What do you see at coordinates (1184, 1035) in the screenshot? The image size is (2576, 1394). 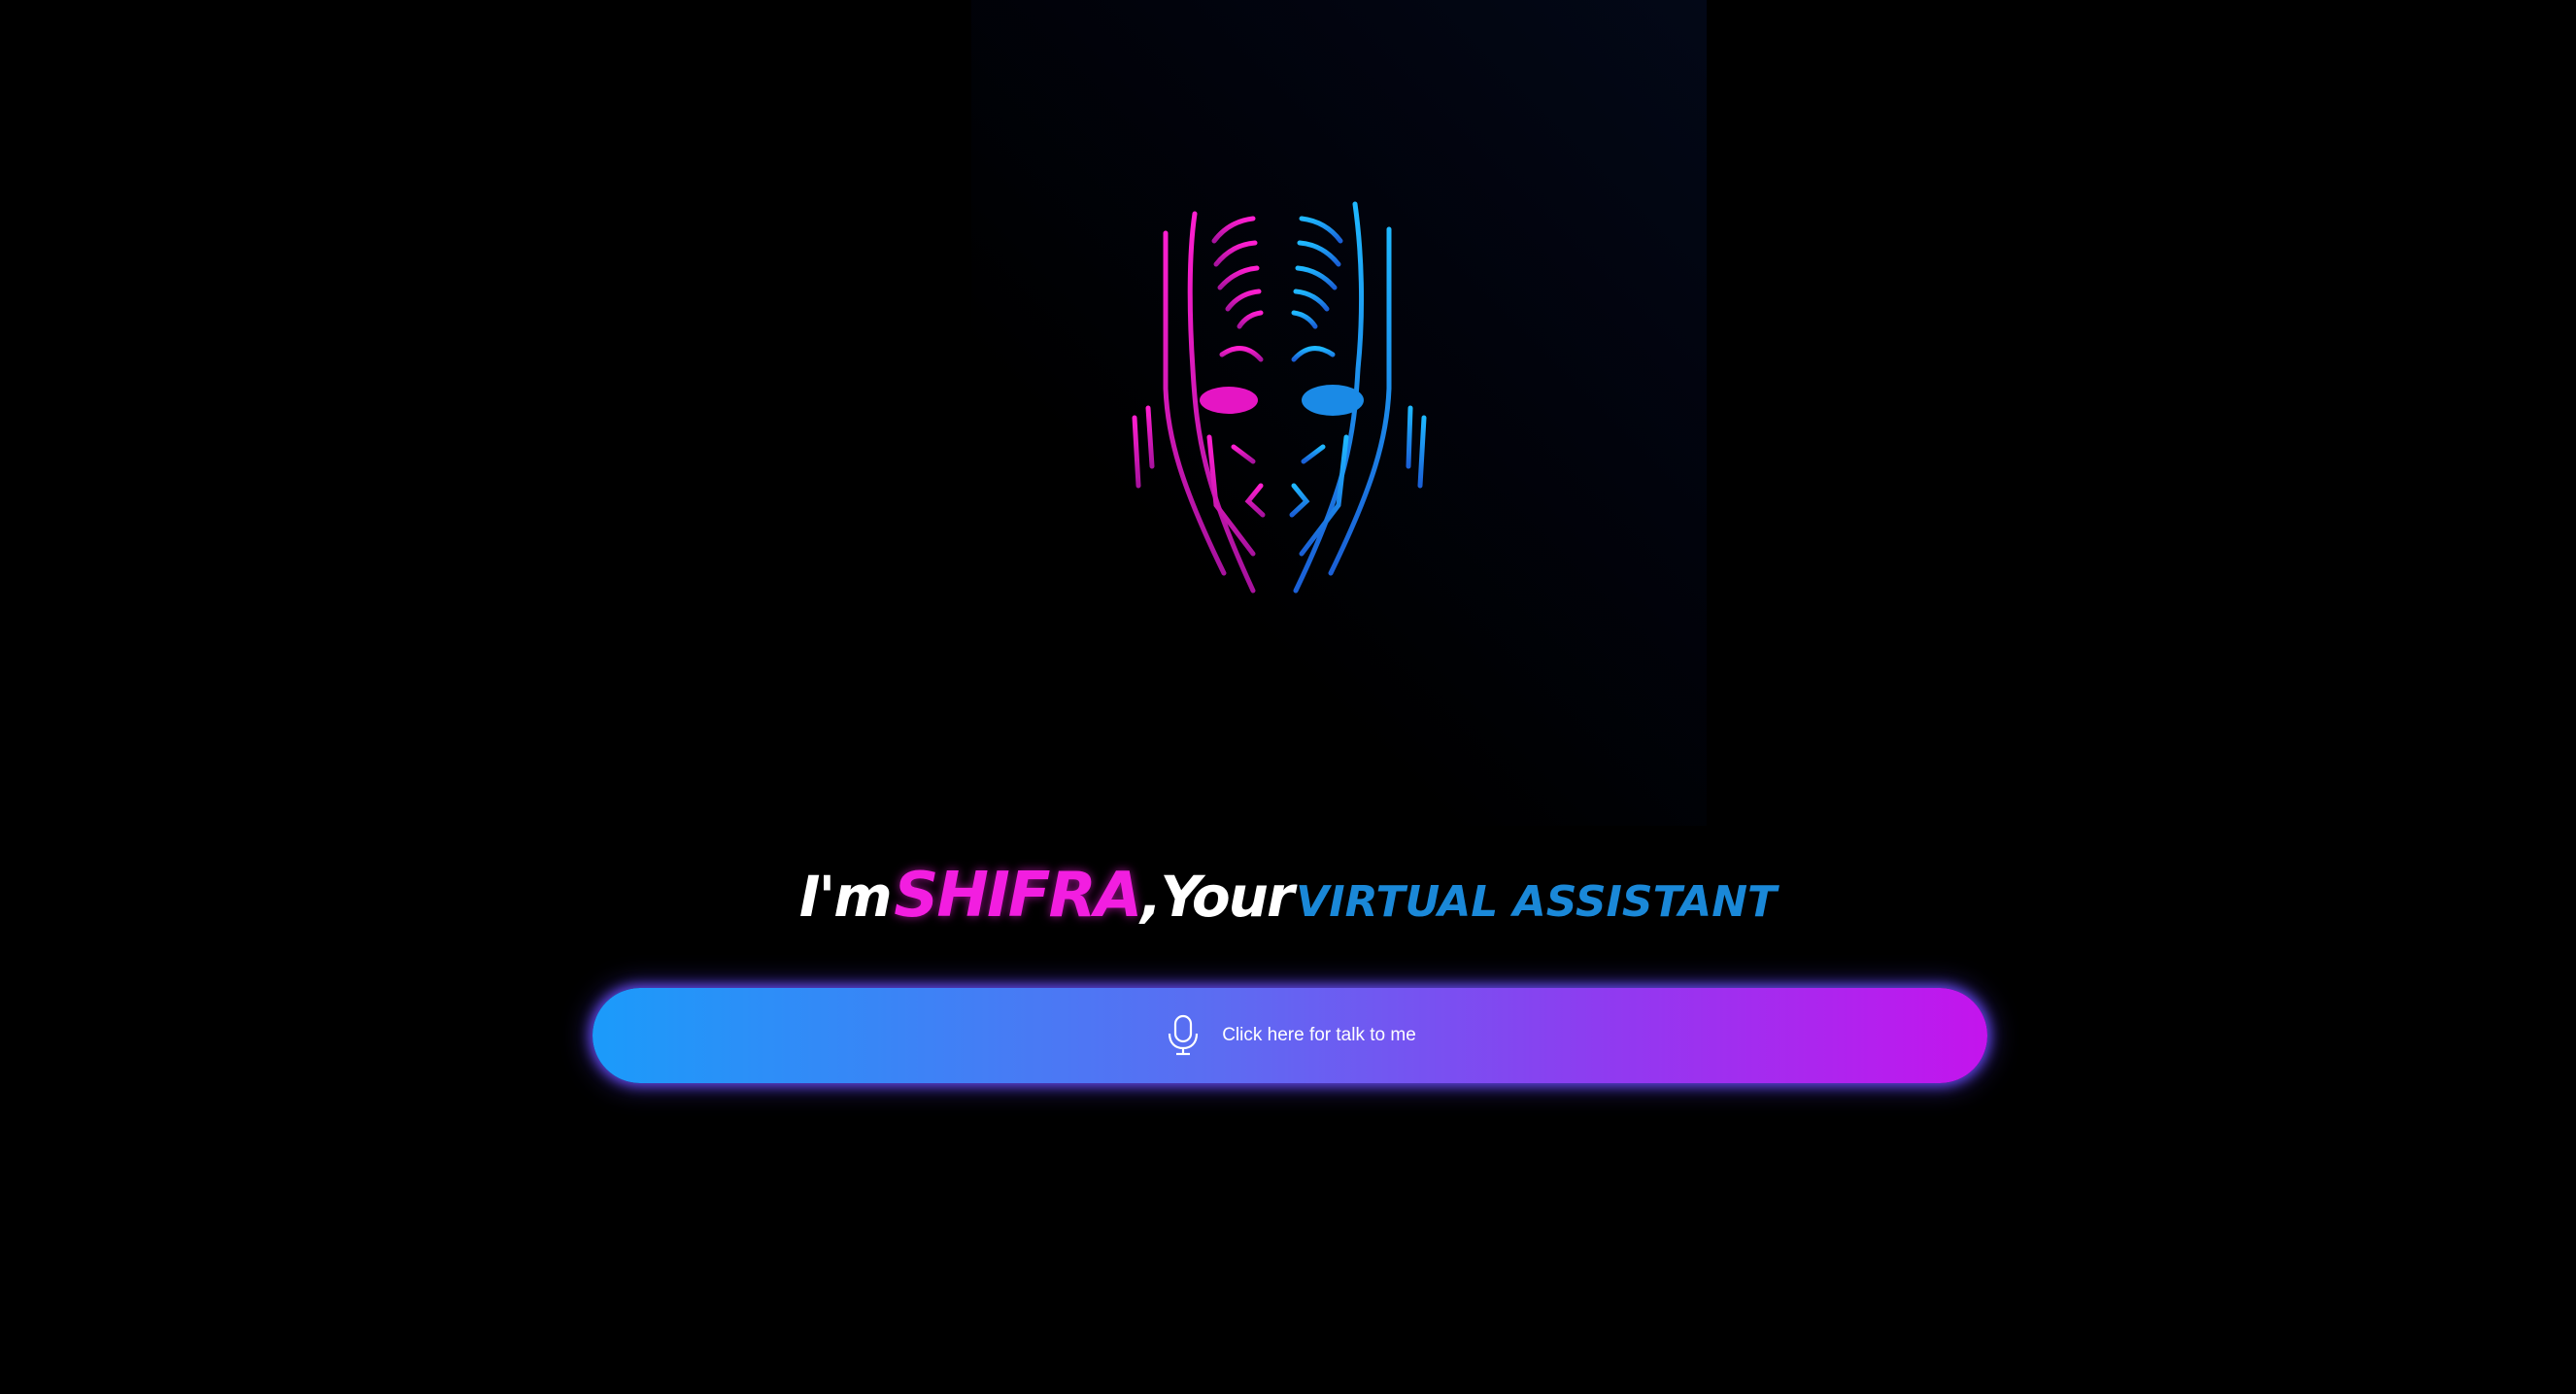 I see `microphone-icon` at bounding box center [1184, 1035].